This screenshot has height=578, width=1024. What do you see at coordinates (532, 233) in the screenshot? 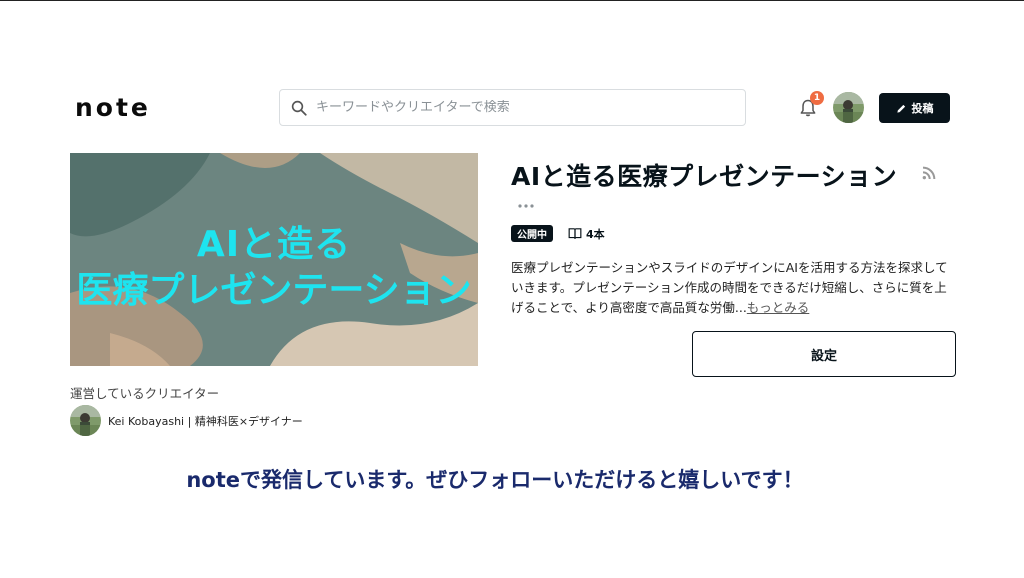
I see `status-badge: 公開中` at bounding box center [532, 233].